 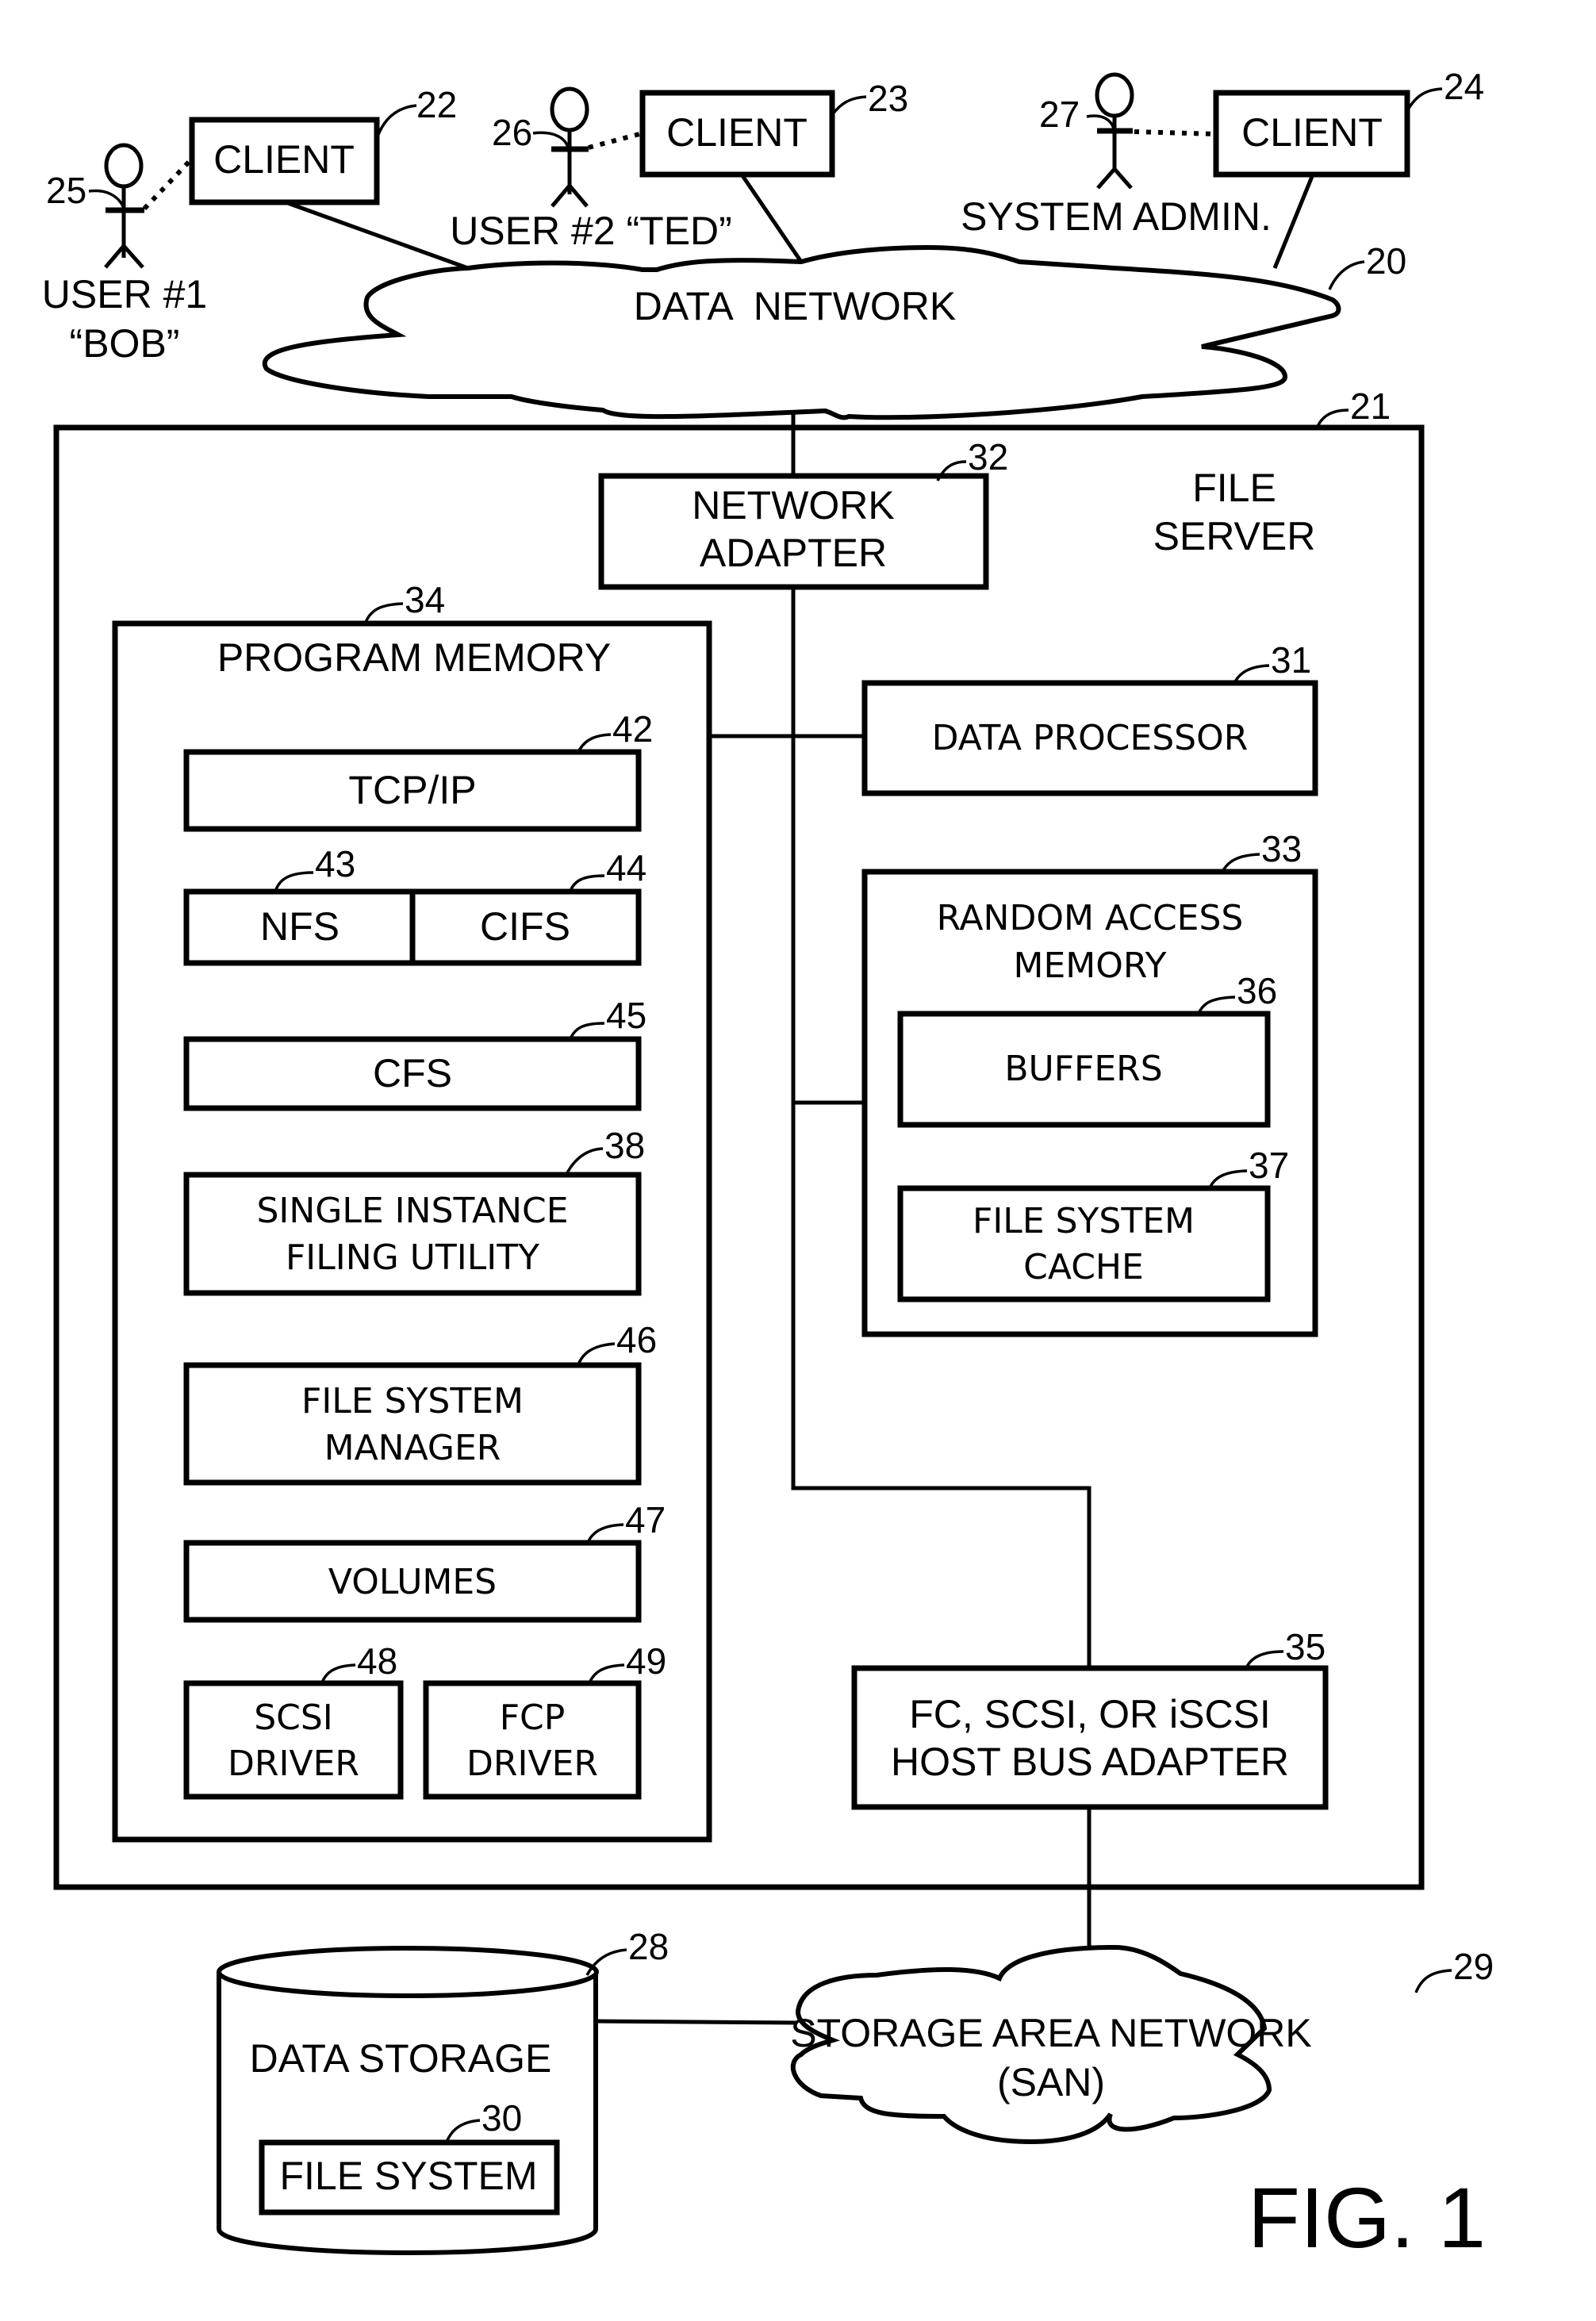 I want to click on scsi-driver-label: SCSI, so click(x=293, y=1718).